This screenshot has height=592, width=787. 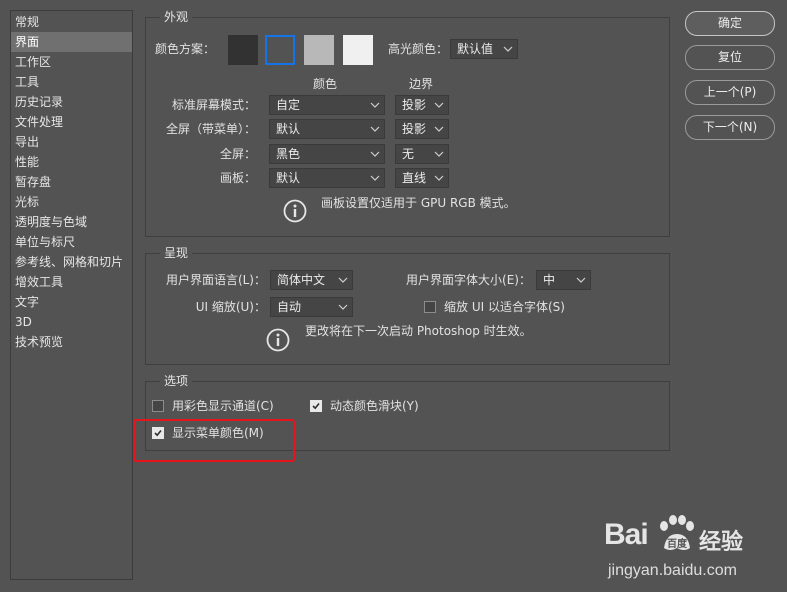 What do you see at coordinates (422, 154) in the screenshot?
I see `row-border-dropdown: 无` at bounding box center [422, 154].